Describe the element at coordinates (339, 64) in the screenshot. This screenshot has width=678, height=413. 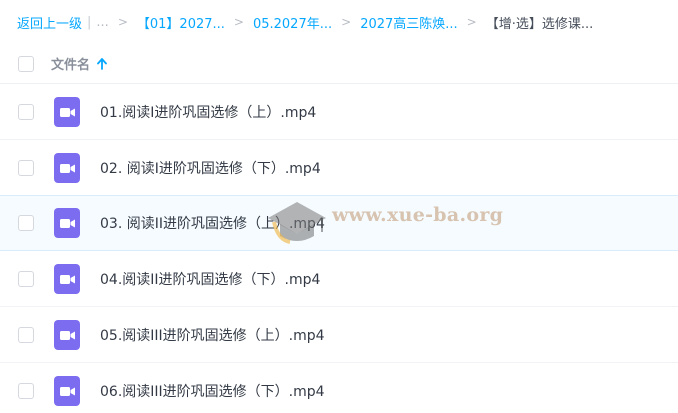
I see `file-list-header: 文件名` at that location.